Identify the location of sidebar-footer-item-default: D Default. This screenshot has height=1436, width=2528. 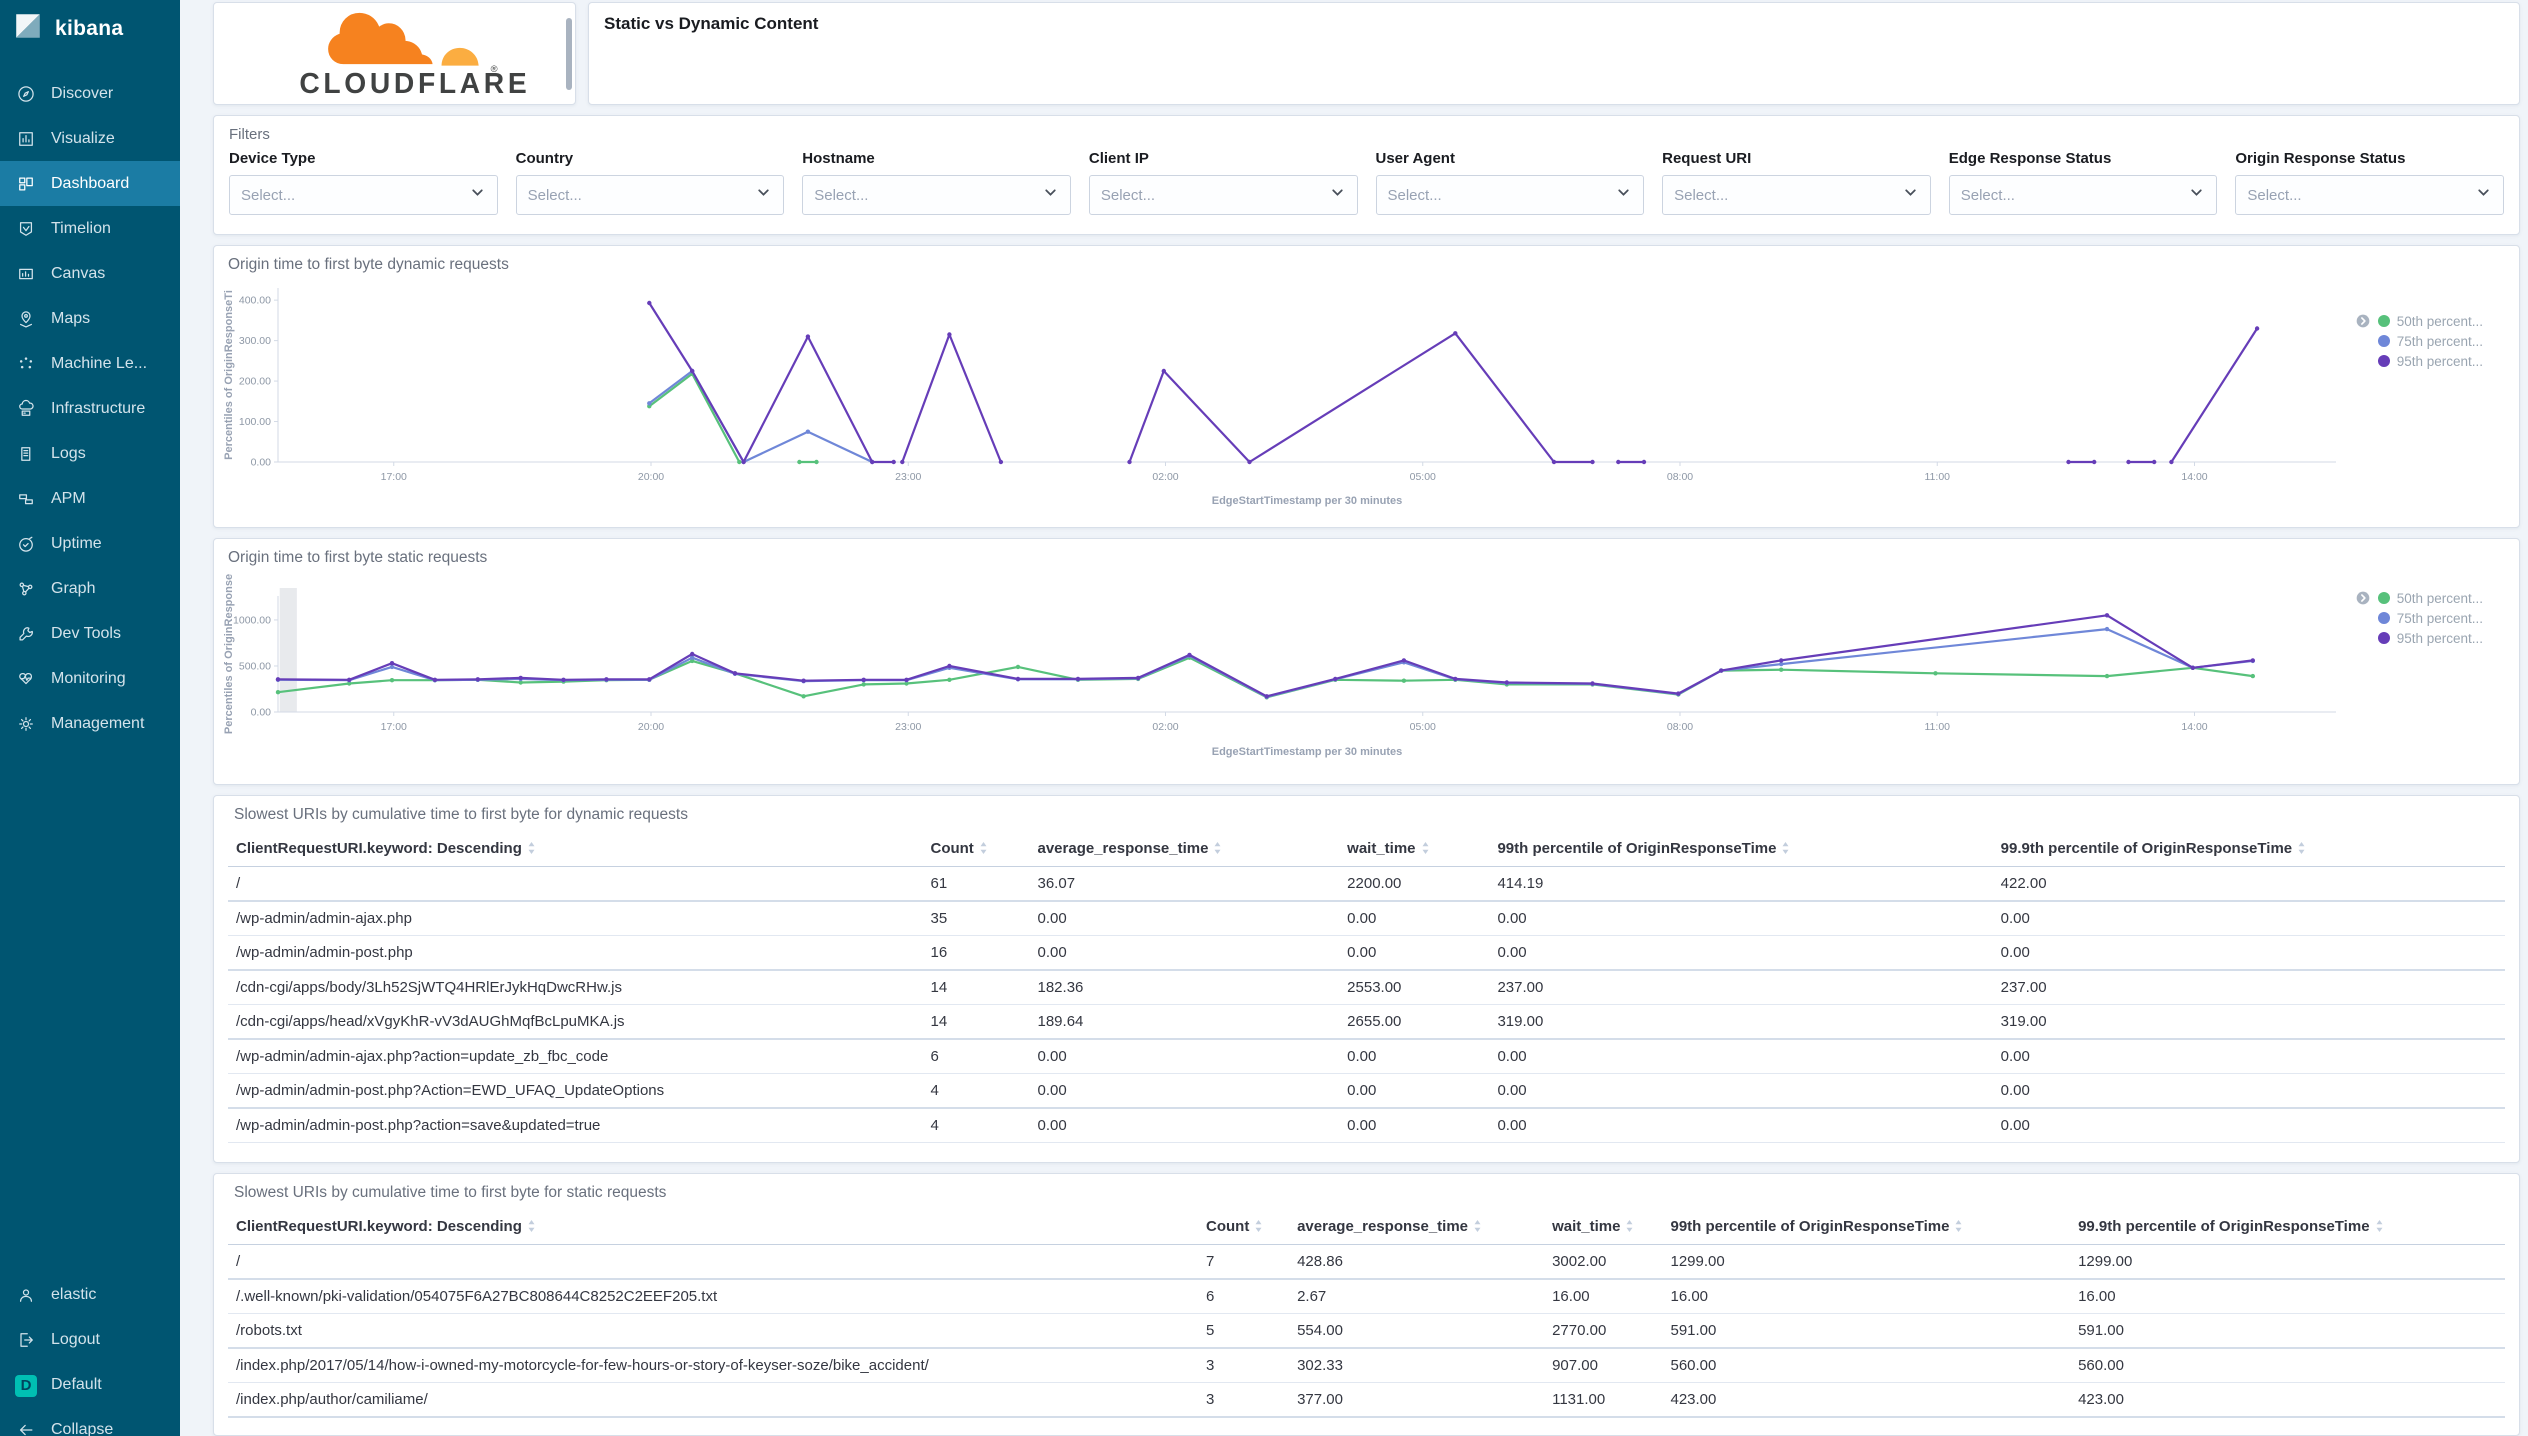
(90, 1384).